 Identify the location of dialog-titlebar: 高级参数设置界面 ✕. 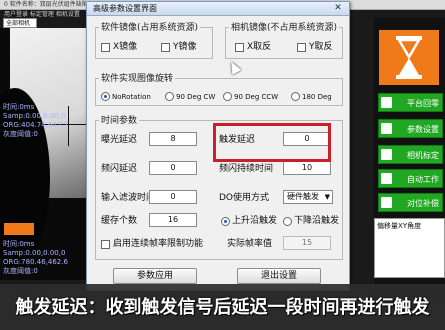
(218, 9).